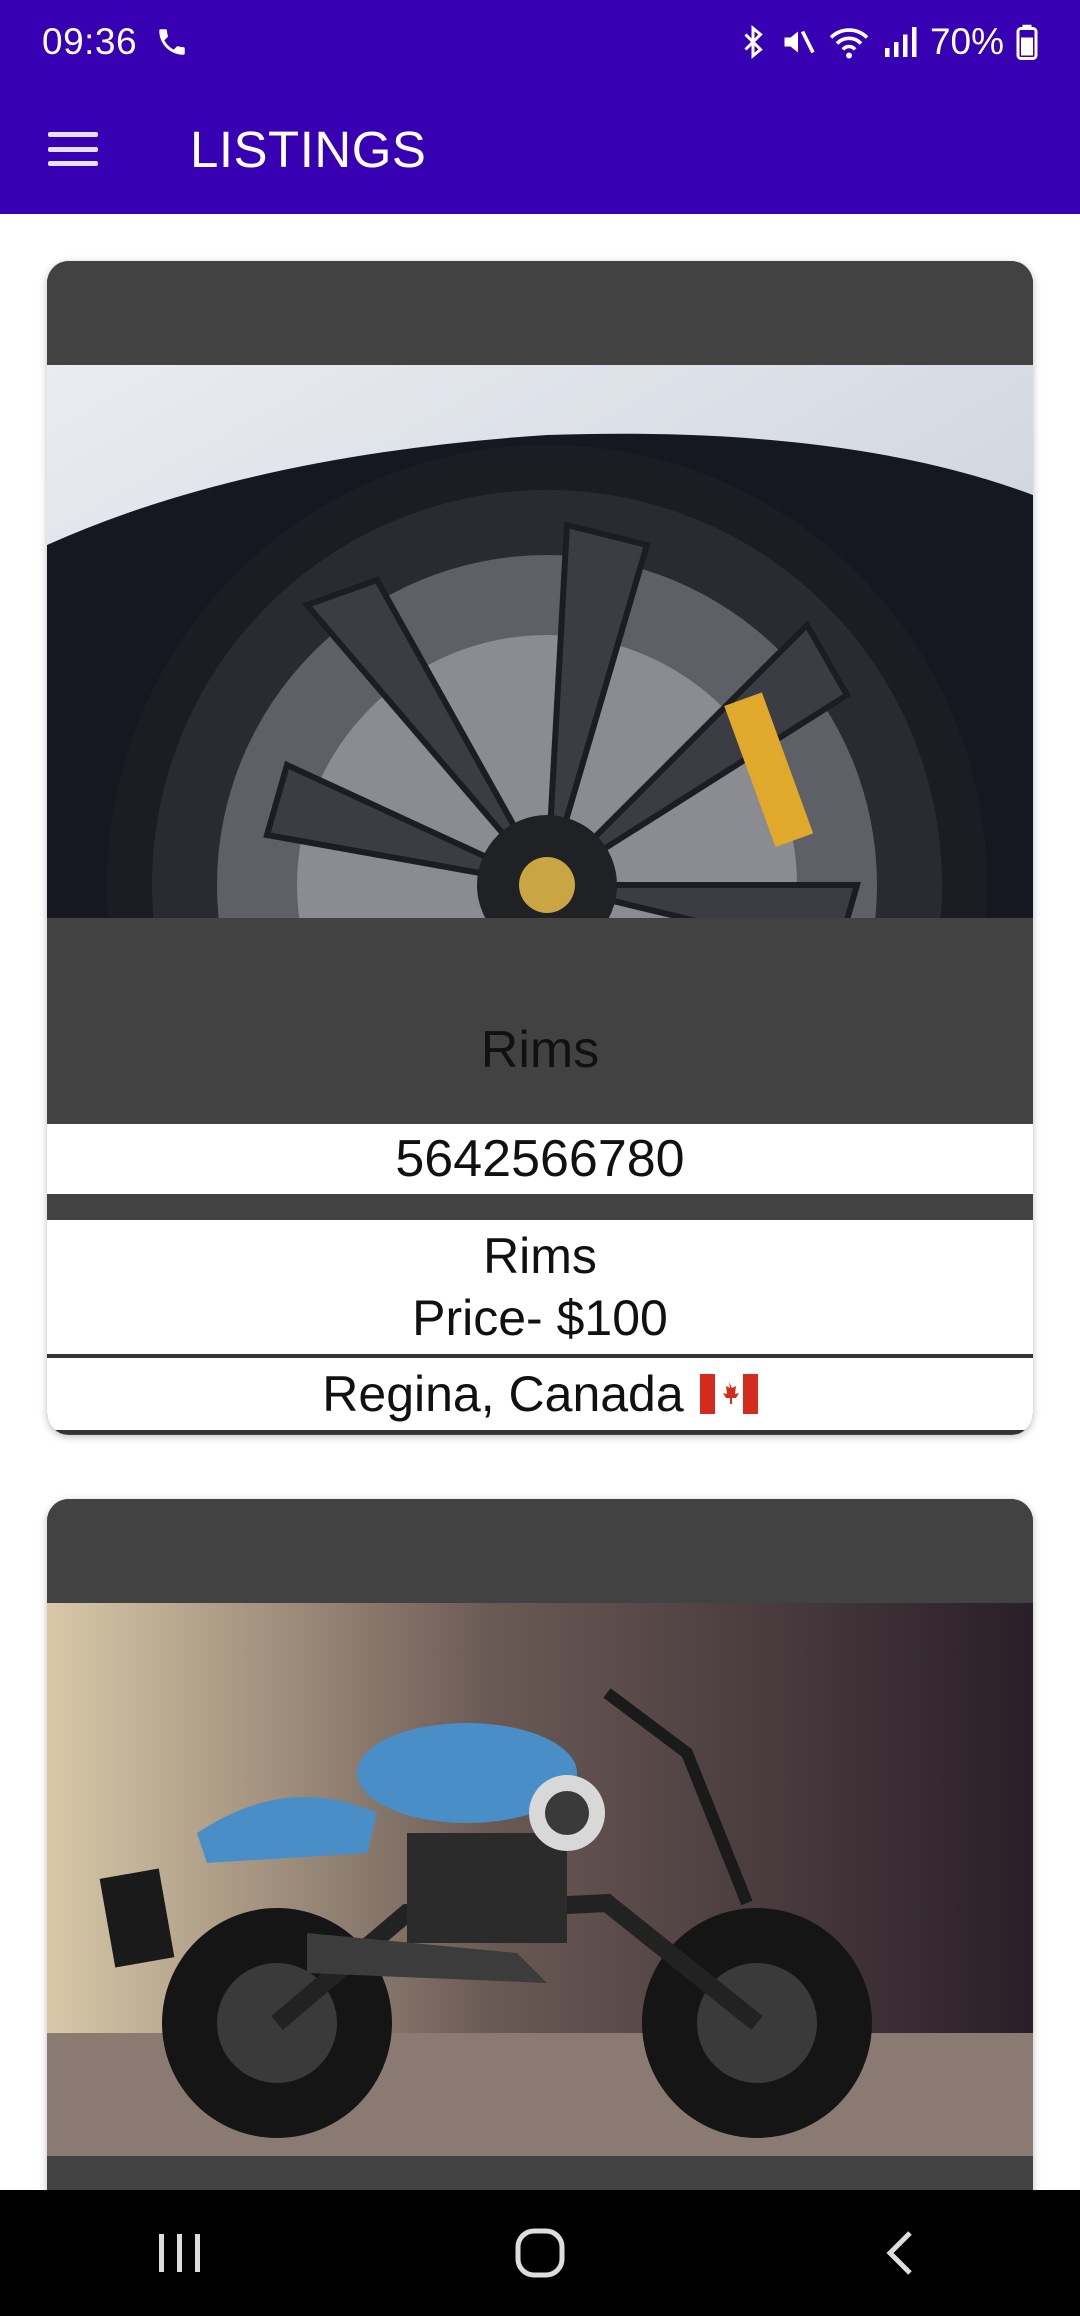 The image size is (1080, 2316). I want to click on signal-icon, so click(900, 42).